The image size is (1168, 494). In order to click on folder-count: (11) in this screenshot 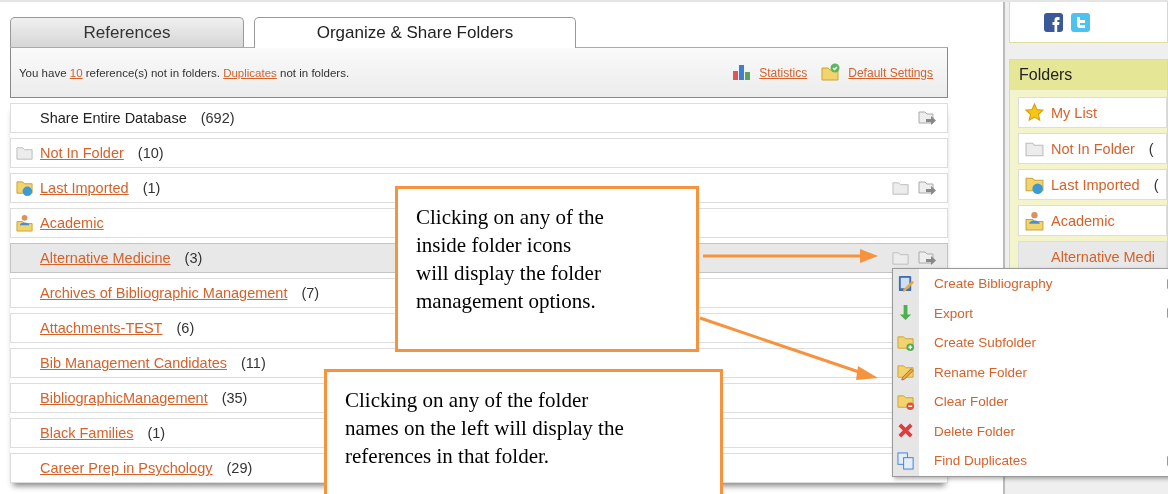, I will do `click(253, 363)`.